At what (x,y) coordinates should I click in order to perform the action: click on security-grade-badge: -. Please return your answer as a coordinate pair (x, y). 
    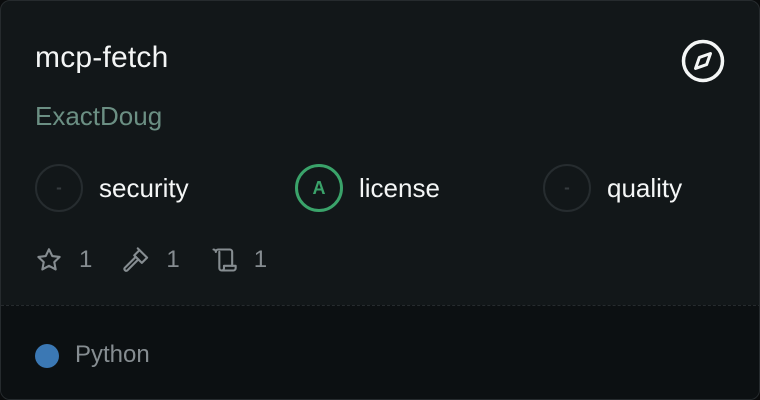
    Looking at the image, I should click on (59, 188).